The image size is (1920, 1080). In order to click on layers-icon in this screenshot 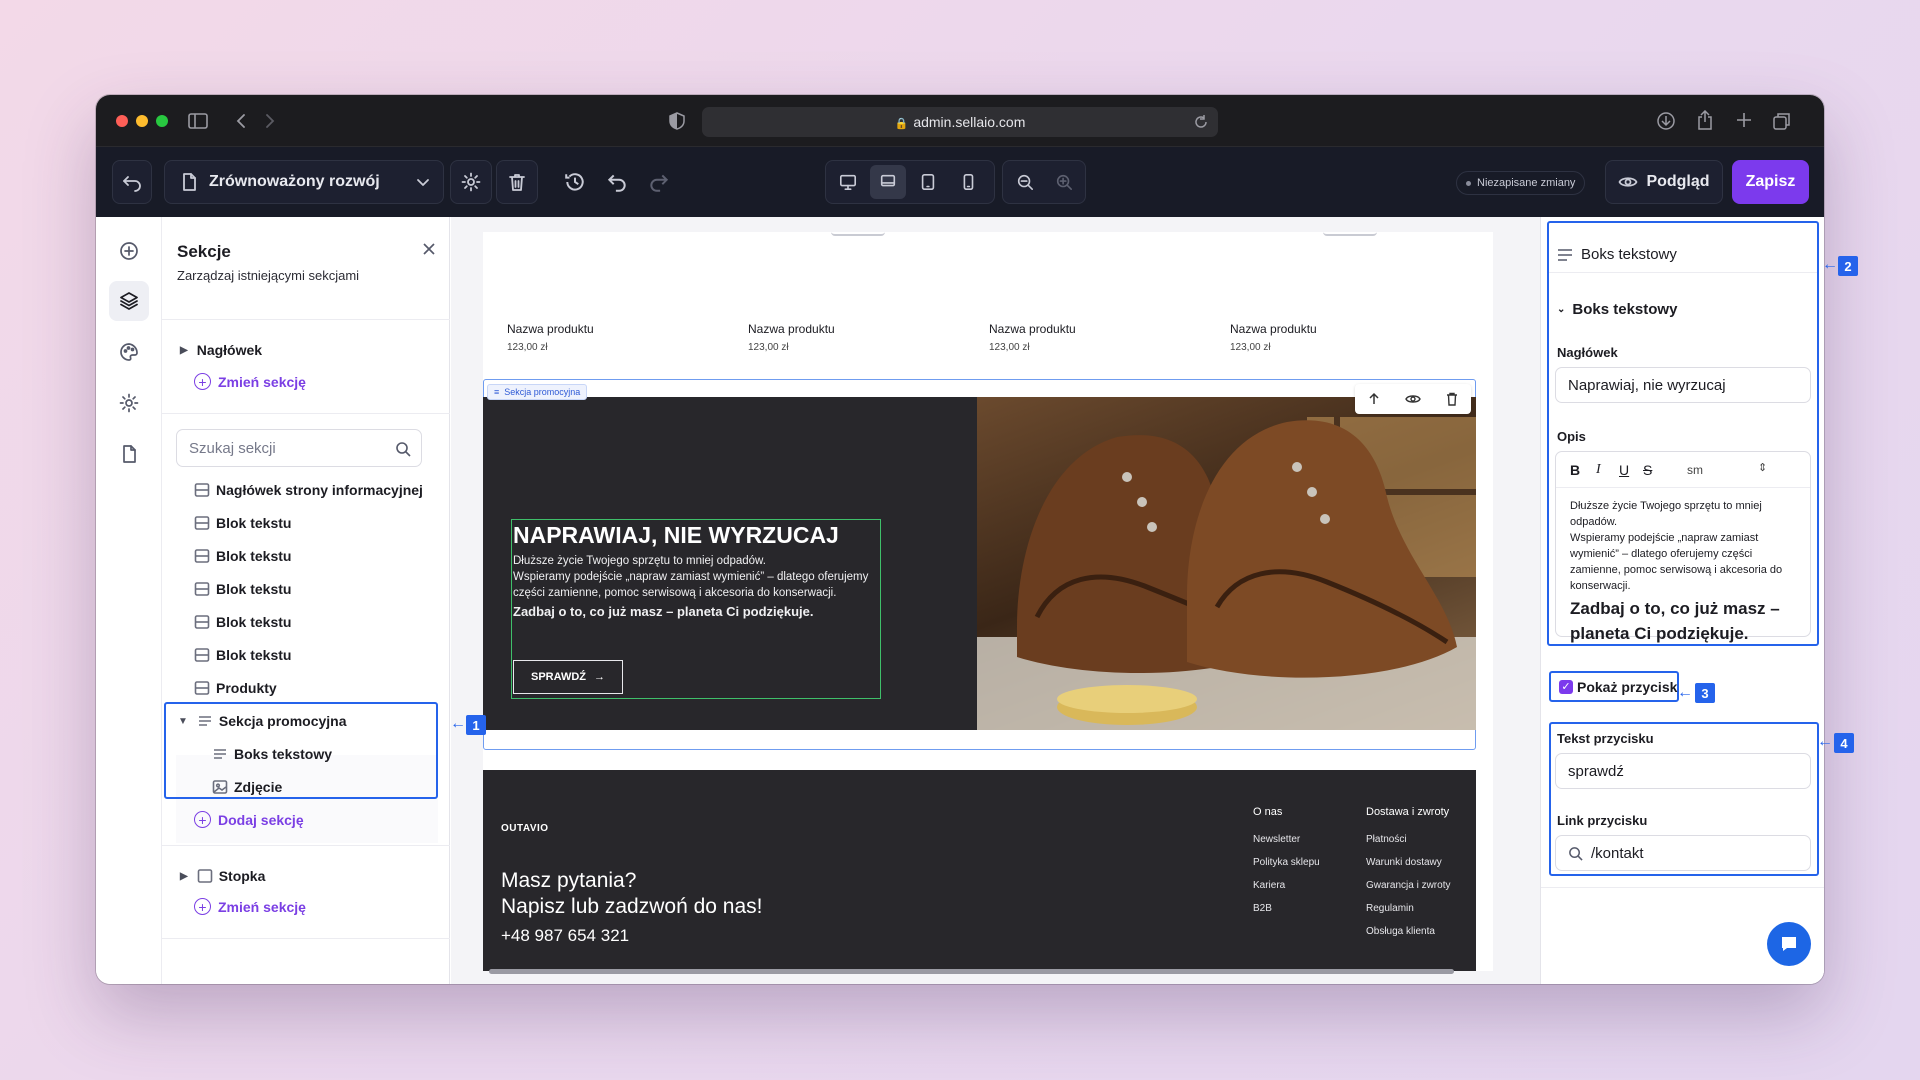, I will do `click(129, 301)`.